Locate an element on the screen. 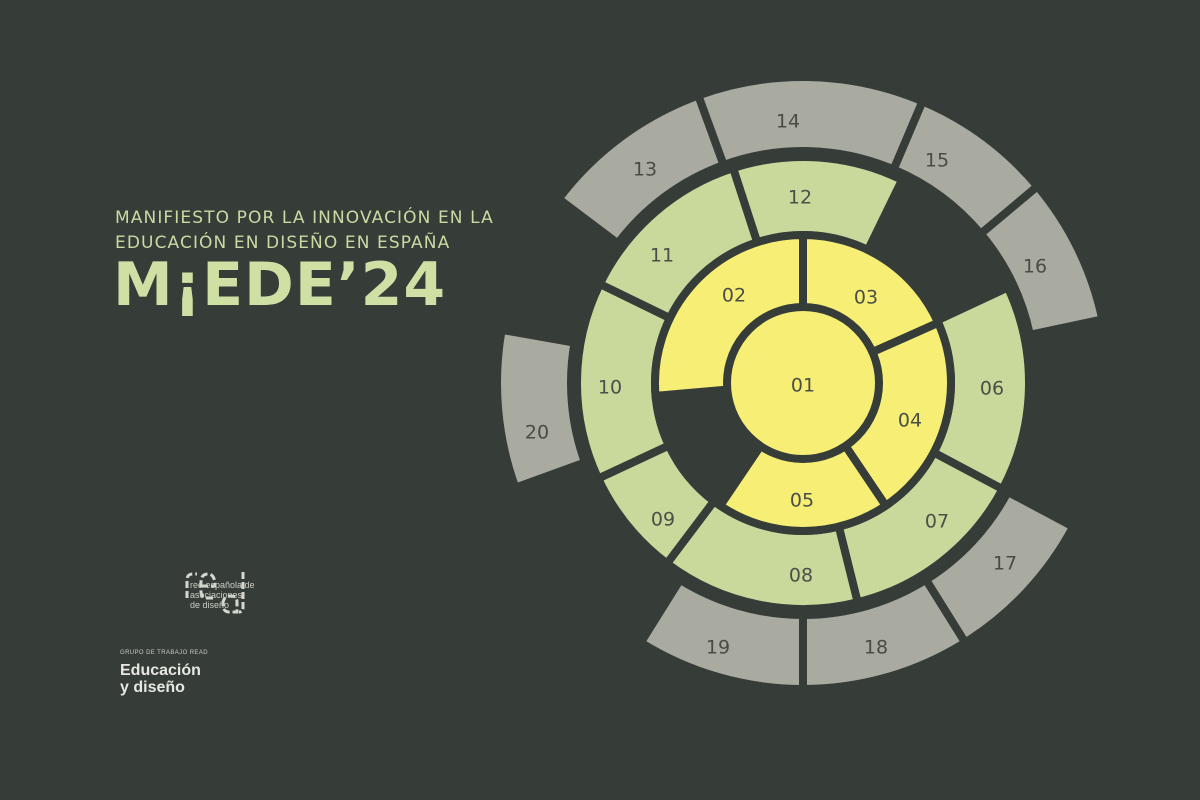  label-17: 17 is located at coordinates (1005, 564).